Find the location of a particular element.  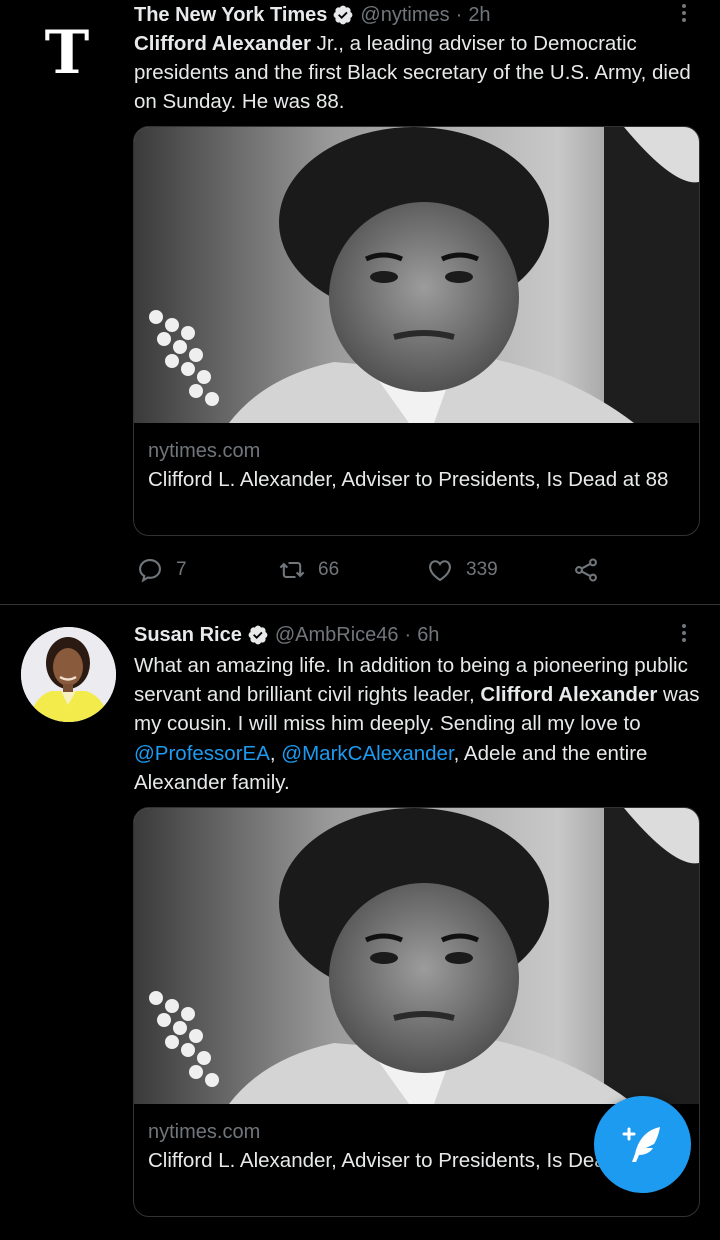

share-icon is located at coordinates (586, 570).